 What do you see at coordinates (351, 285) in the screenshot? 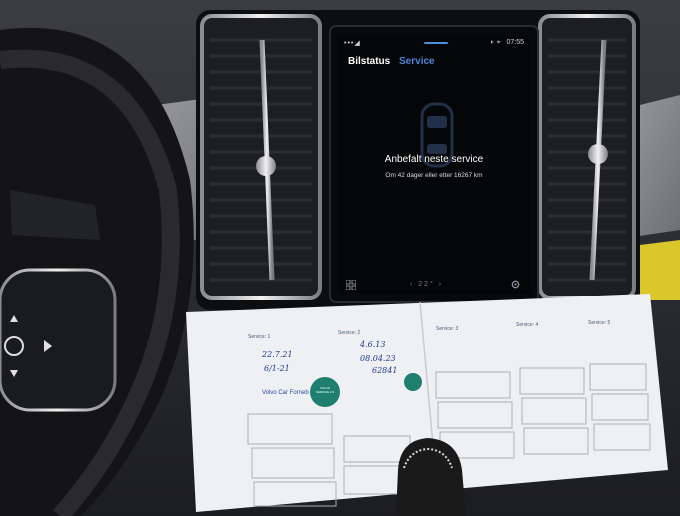
I see `grid-icon` at bounding box center [351, 285].